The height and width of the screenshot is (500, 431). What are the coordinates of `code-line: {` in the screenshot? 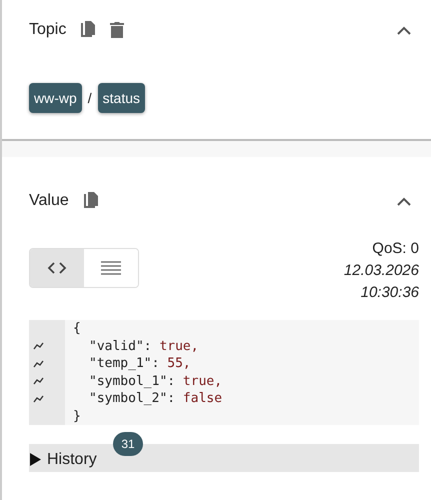 It's located at (76, 328).